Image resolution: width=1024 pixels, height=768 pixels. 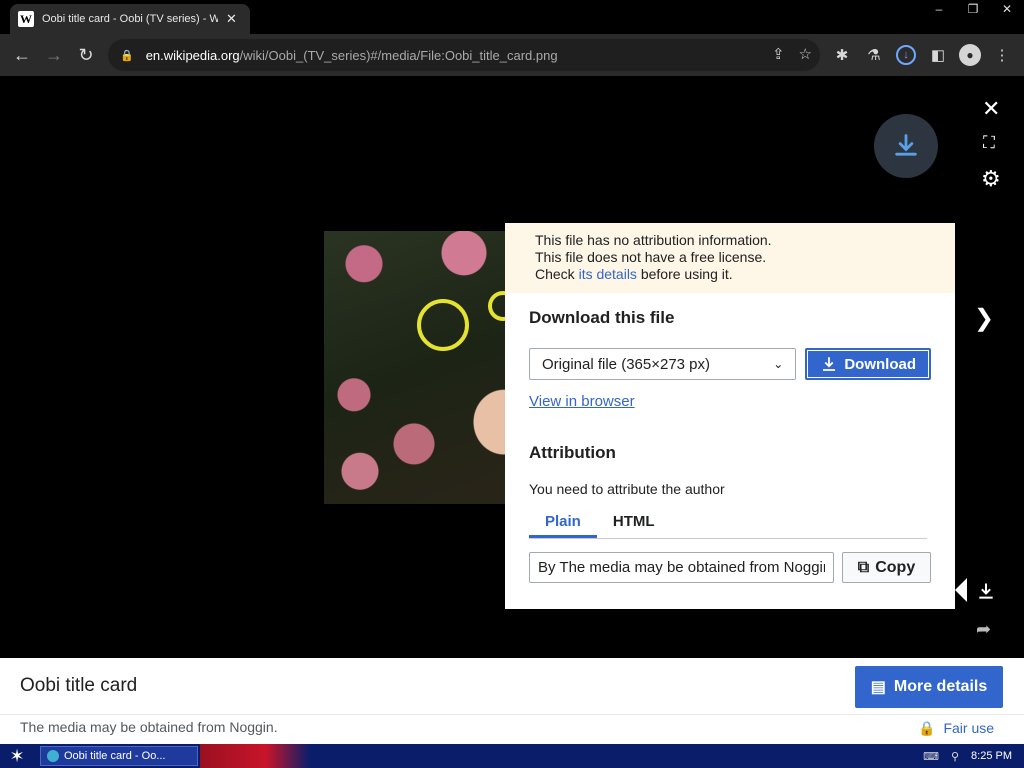 What do you see at coordinates (634, 525) in the screenshot?
I see `tab-html: HTML` at bounding box center [634, 525].